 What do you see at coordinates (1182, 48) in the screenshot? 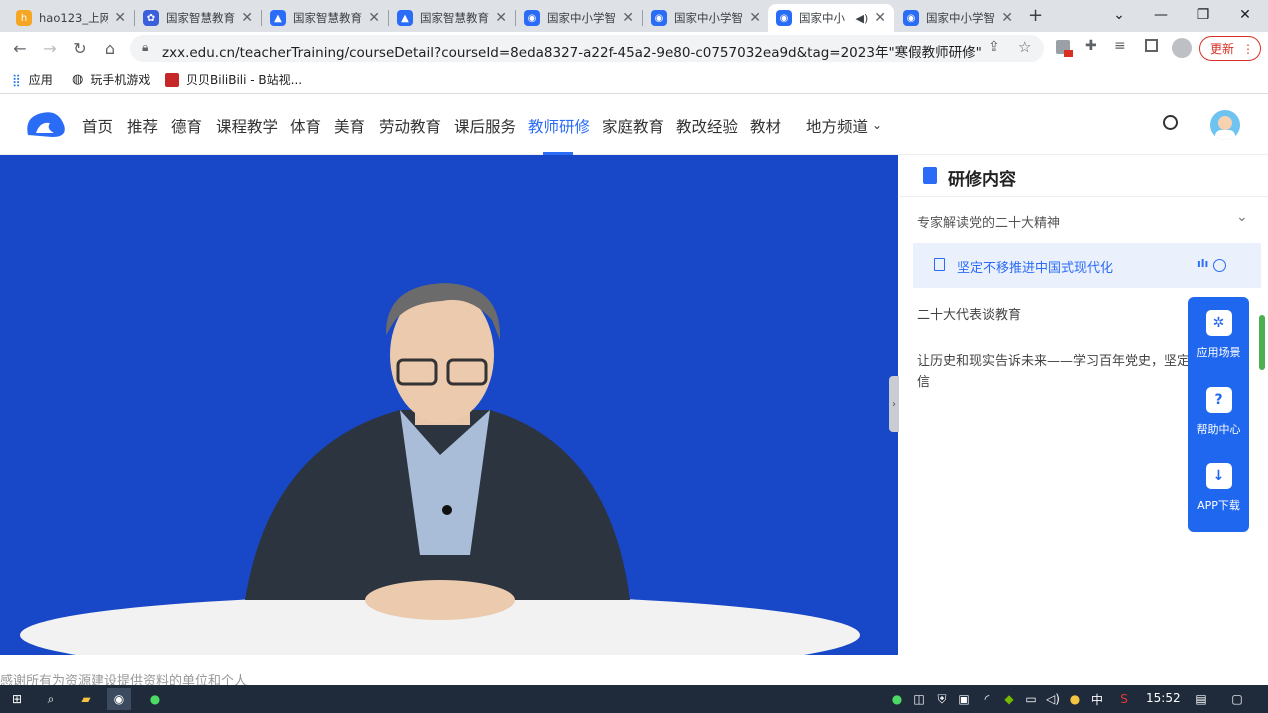
I see `profile-icon` at bounding box center [1182, 48].